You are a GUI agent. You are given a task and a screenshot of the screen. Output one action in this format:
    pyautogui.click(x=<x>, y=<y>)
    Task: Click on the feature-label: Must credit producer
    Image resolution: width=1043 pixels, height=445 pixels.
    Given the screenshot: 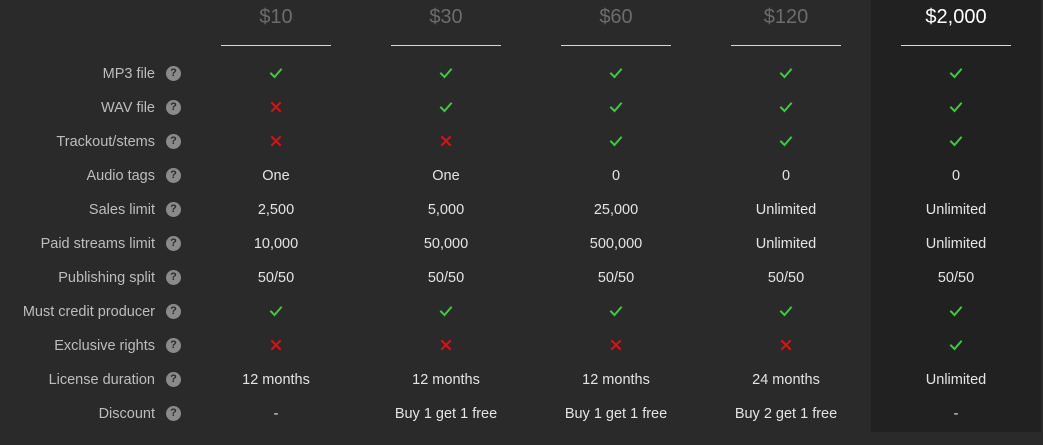 What is the action you would take?
    pyautogui.click(x=88, y=312)
    